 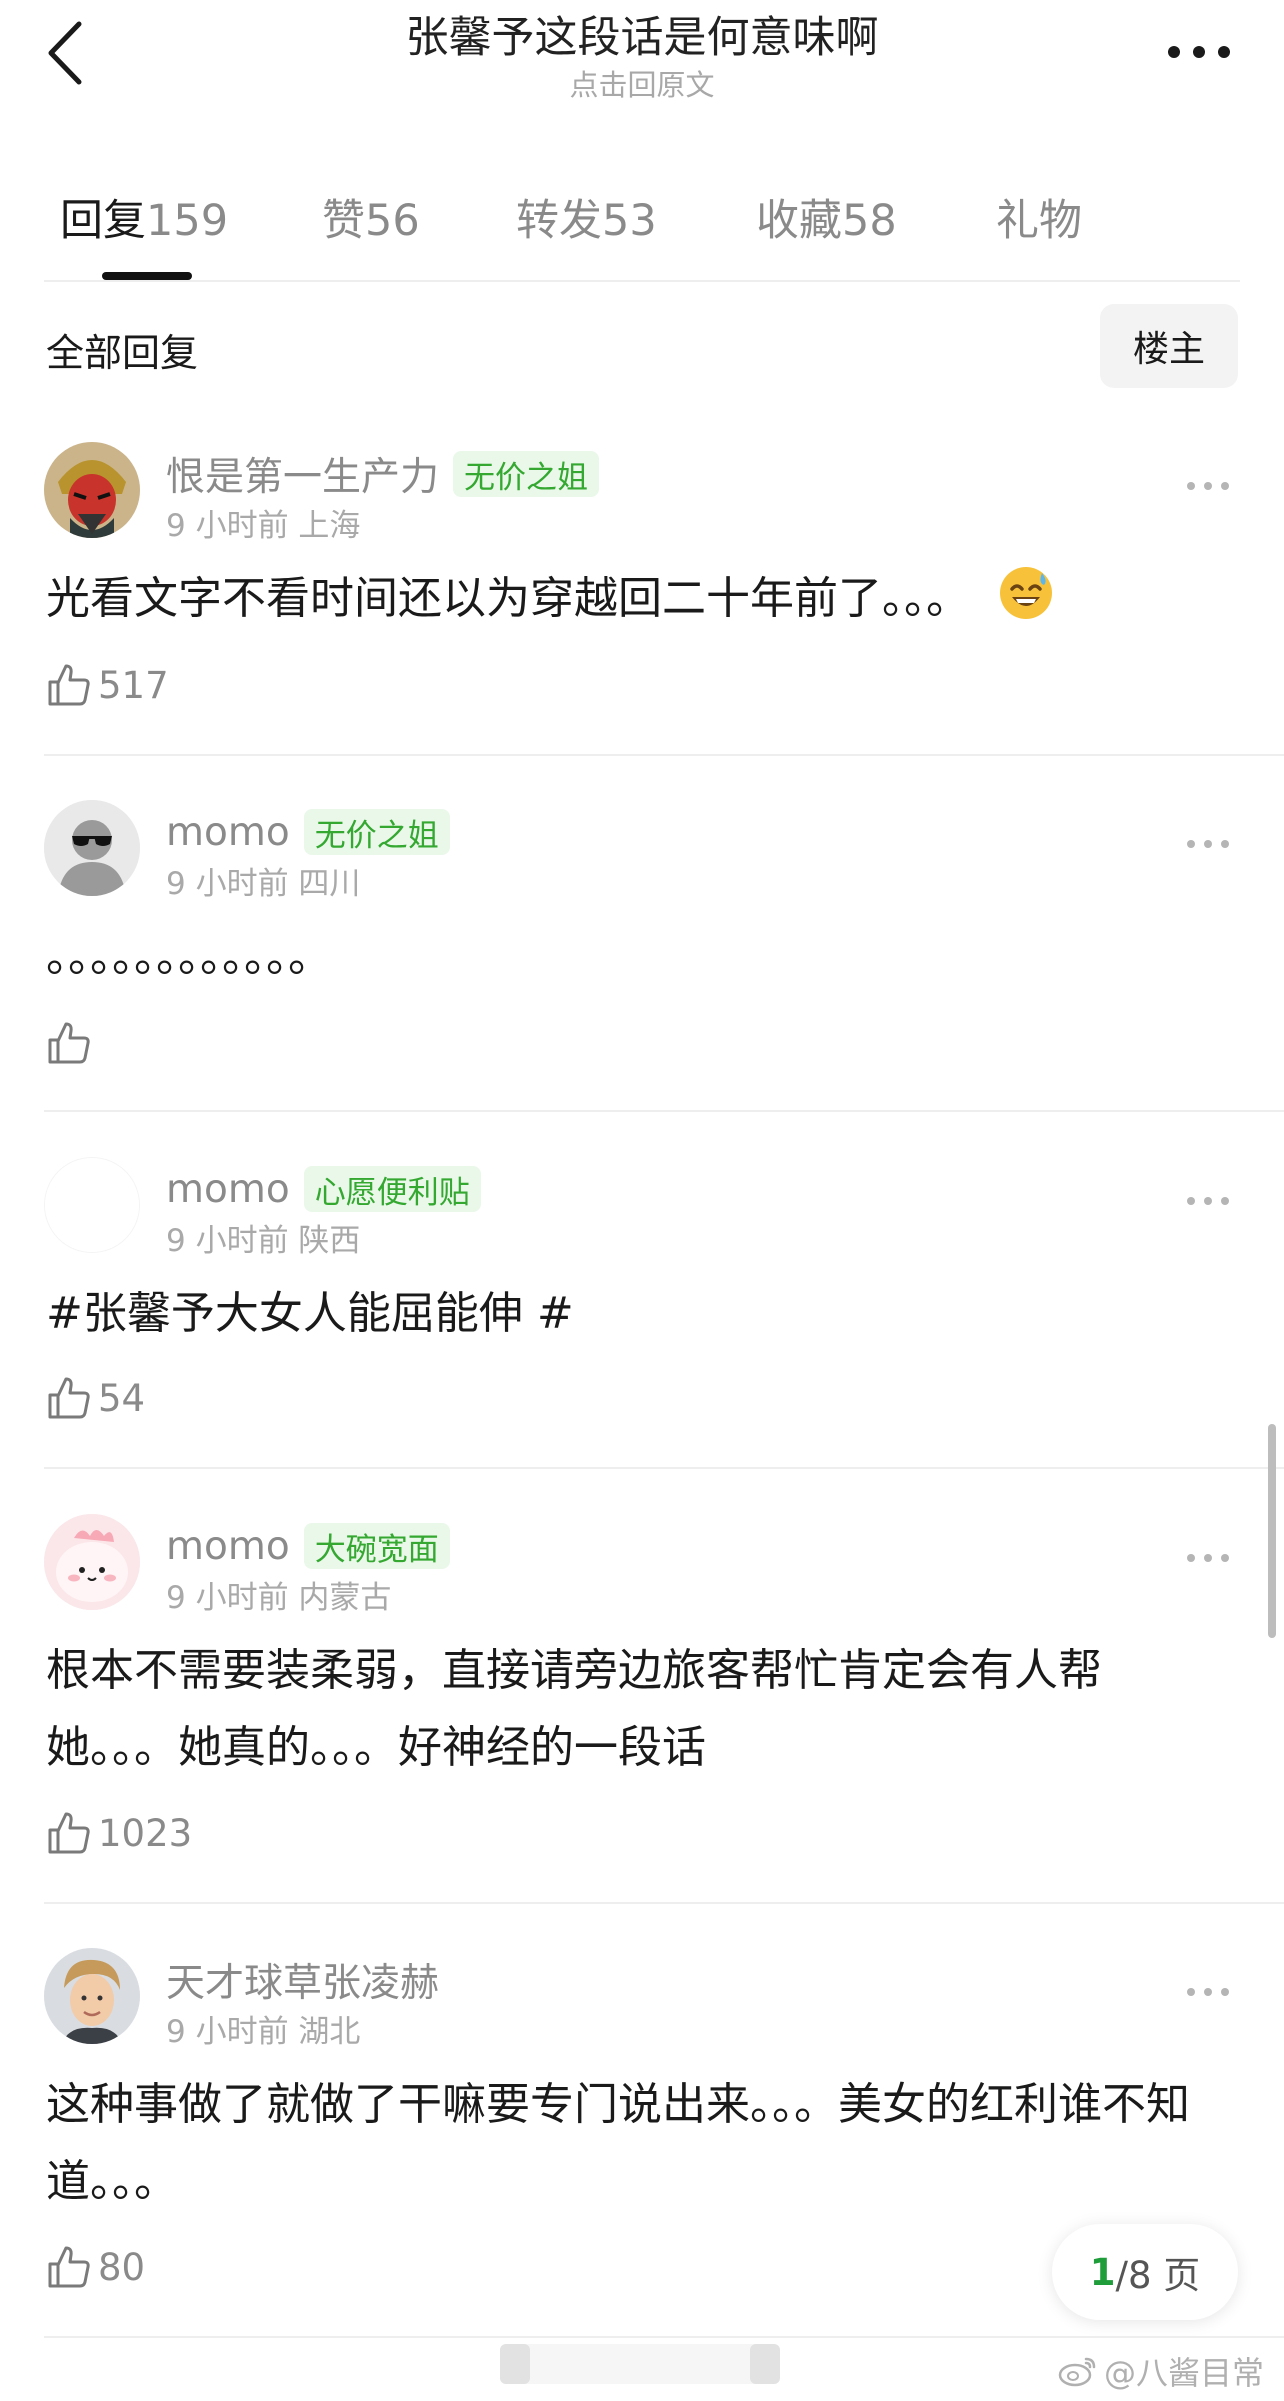 What do you see at coordinates (376, 1546) in the screenshot?
I see `user-badge: 大碗宽面` at bounding box center [376, 1546].